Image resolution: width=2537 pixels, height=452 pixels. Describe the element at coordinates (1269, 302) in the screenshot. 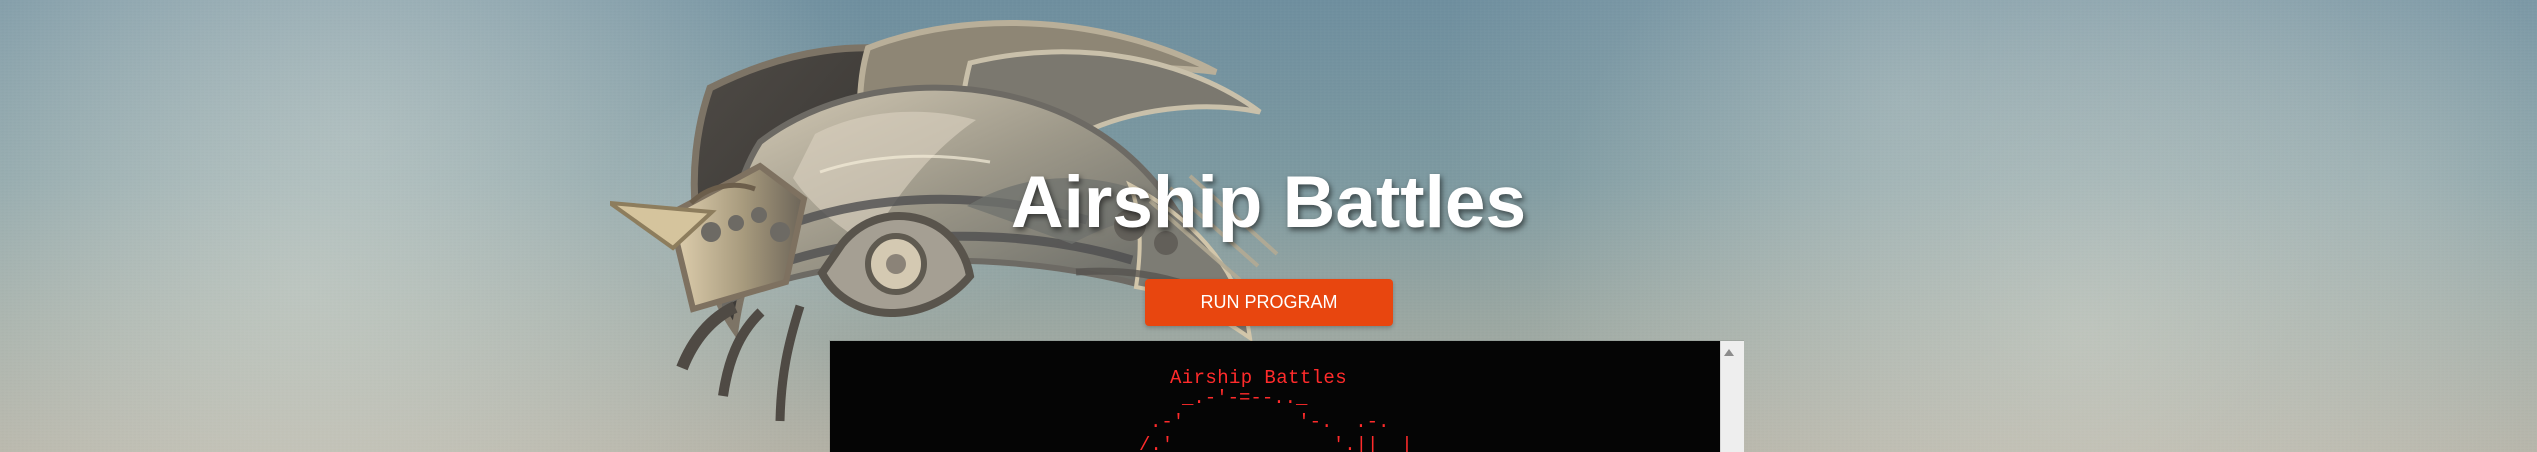

I see `run-program-button: RUN PROGRAM` at that location.